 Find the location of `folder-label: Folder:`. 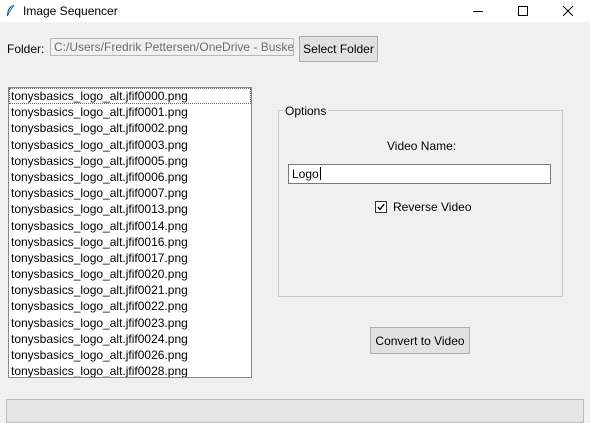

folder-label: Folder: is located at coordinates (26, 49).